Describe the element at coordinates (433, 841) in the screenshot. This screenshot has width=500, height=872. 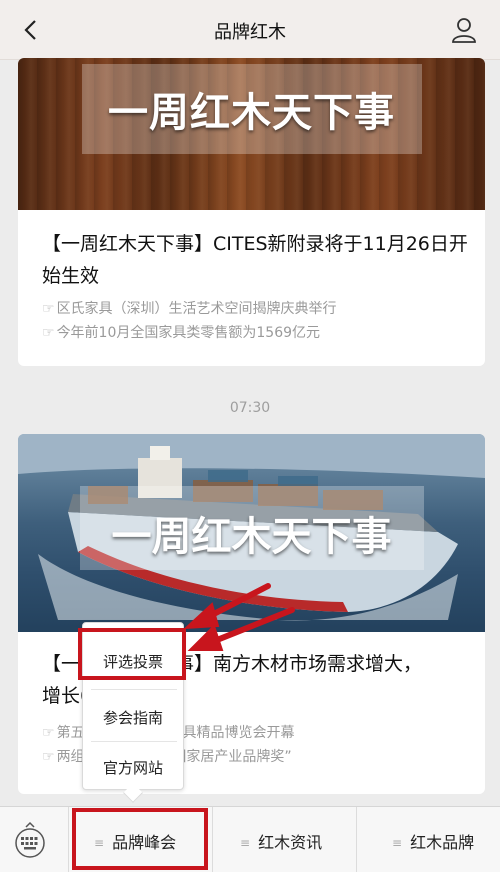
I see `tab-redwood-brands: ≡ 红木品牌` at that location.